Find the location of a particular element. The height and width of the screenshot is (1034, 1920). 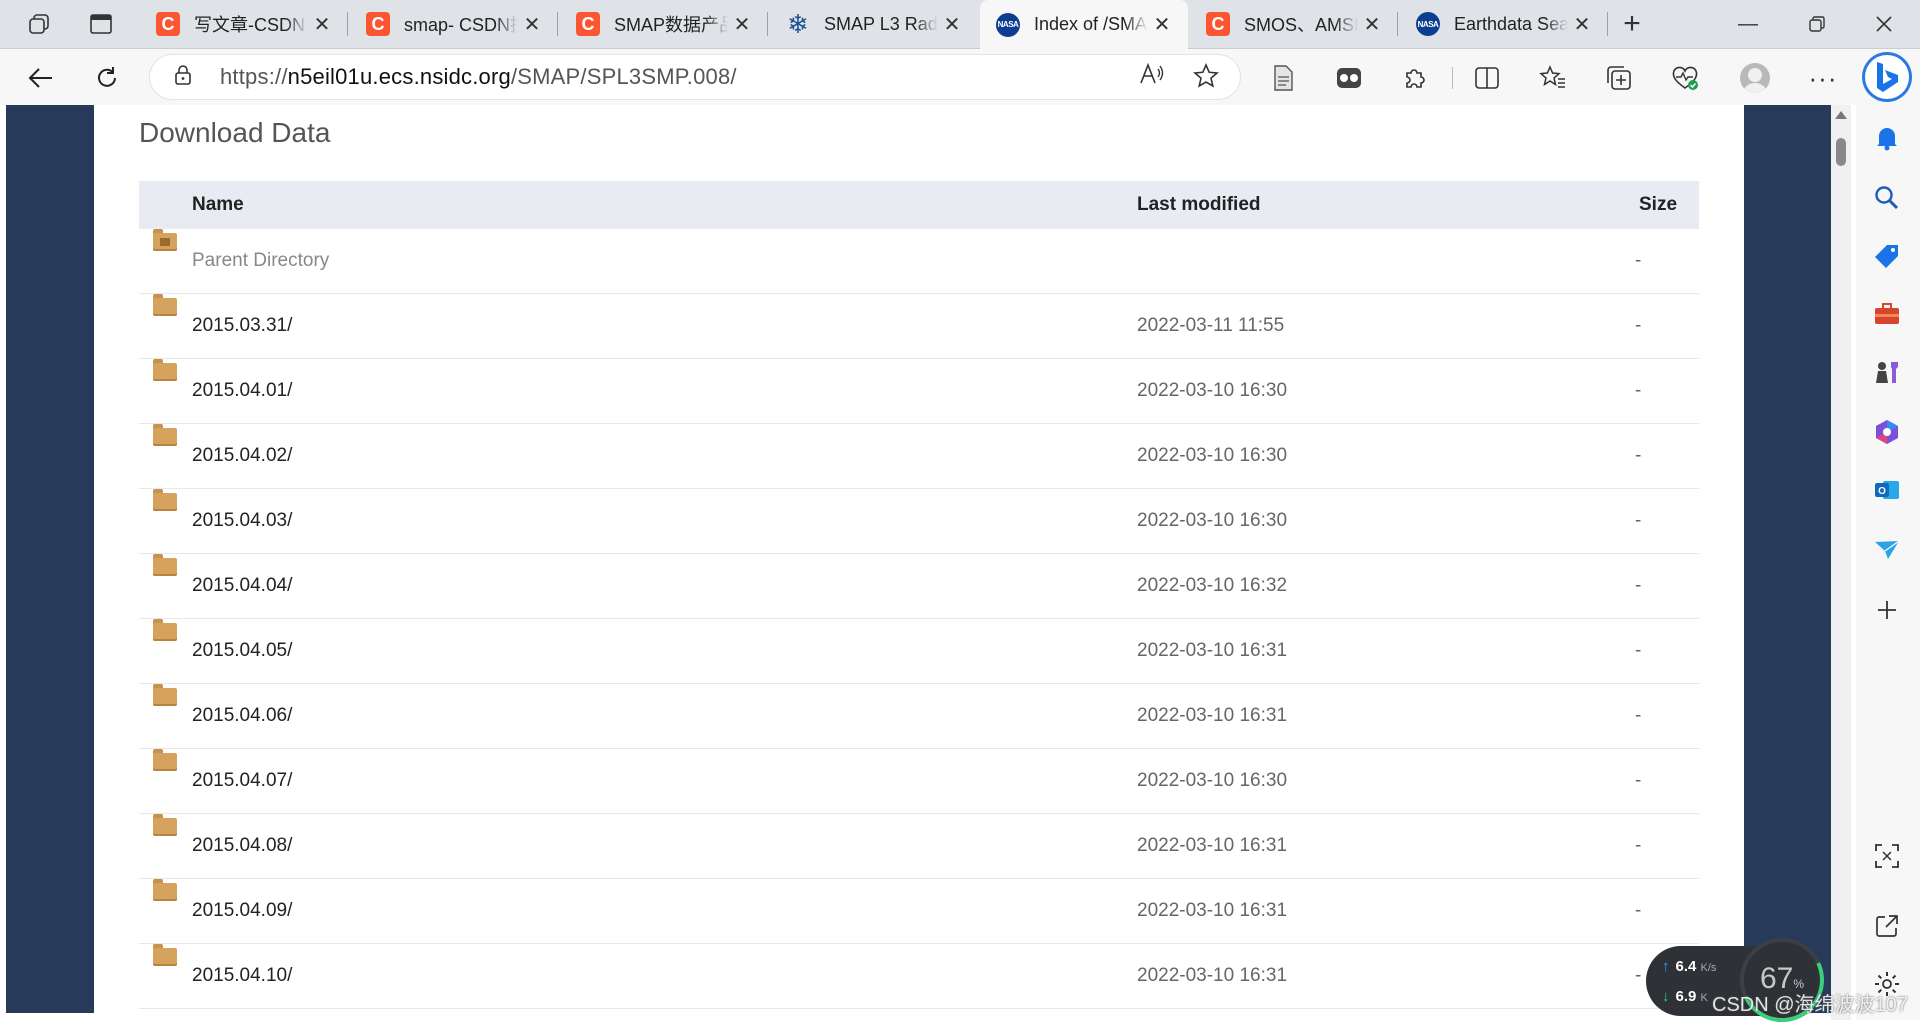

table-row: 2015.04.06/2022-03-10 16:31 - is located at coordinates (919, 716).